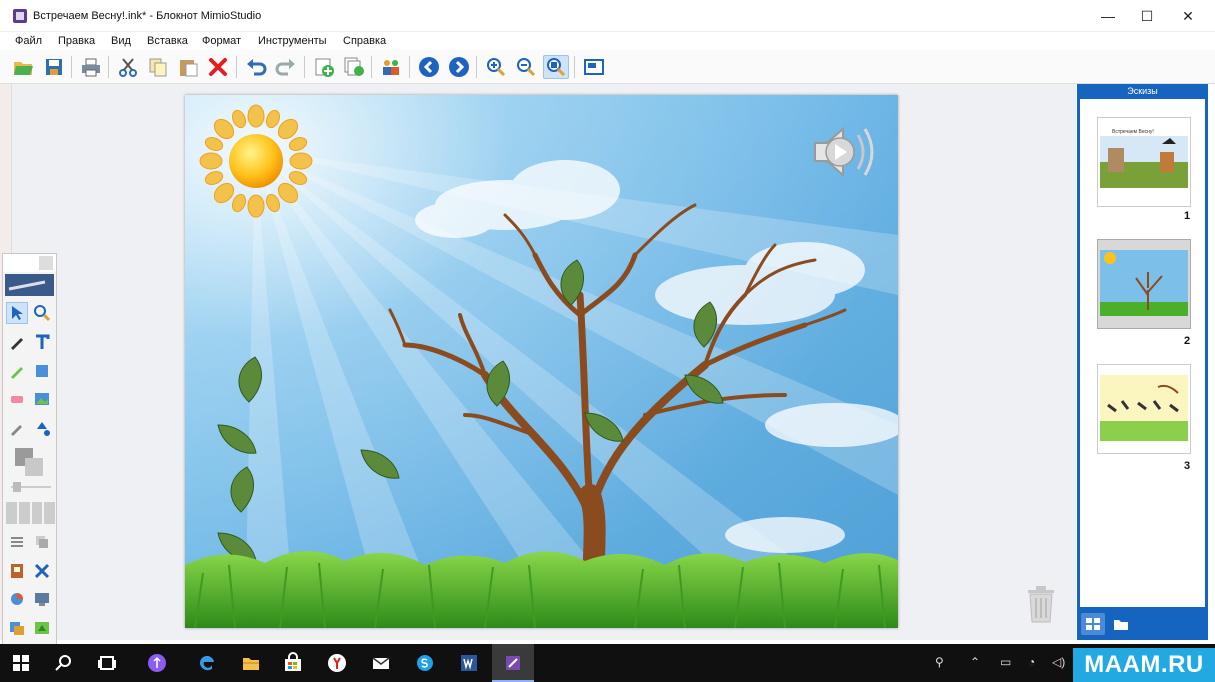 Image resolution: width=1215 pixels, height=682 pixels. I want to click on screen-tool-icon, so click(42, 571).